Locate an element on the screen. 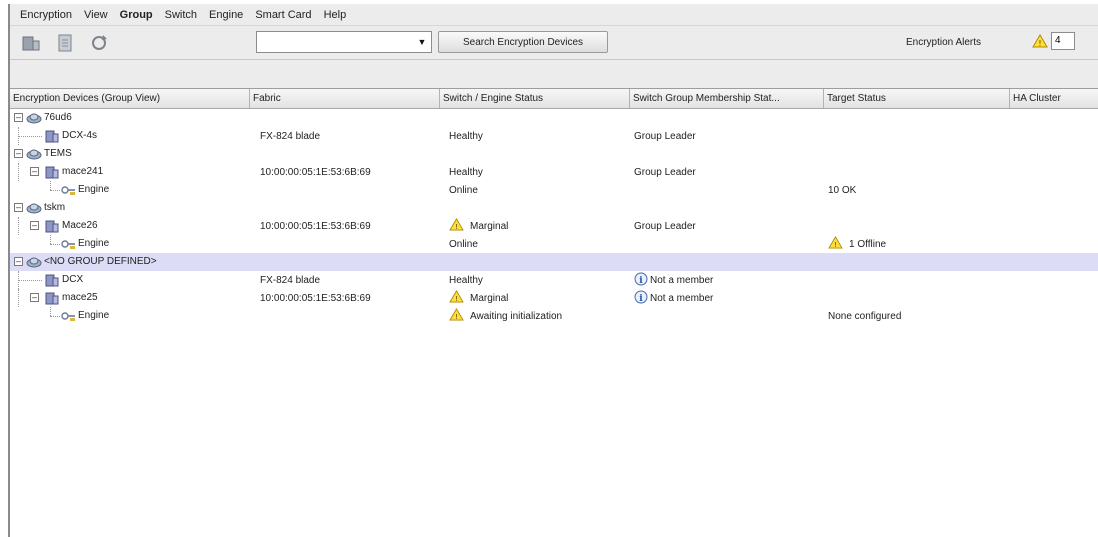 This screenshot has width=1098, height=537. column-header-target-status: Target Status is located at coordinates (917, 98).